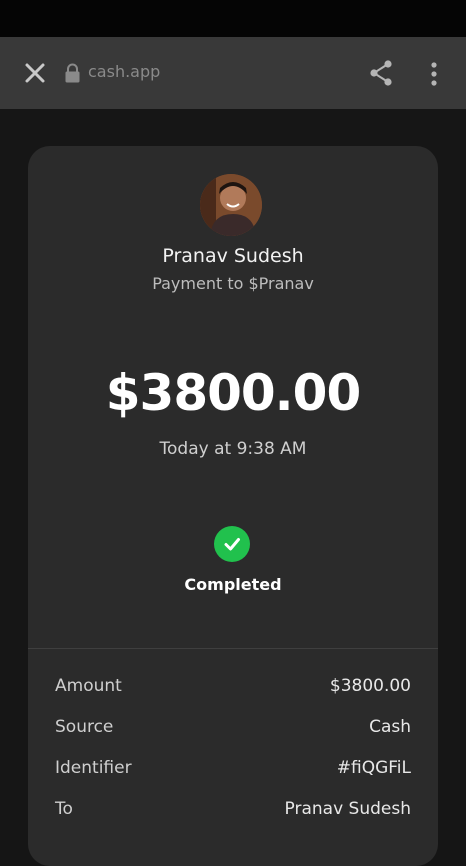  Describe the element at coordinates (233, 696) in the screenshot. I see `detail-row-amount: Amount $3800.00` at that location.